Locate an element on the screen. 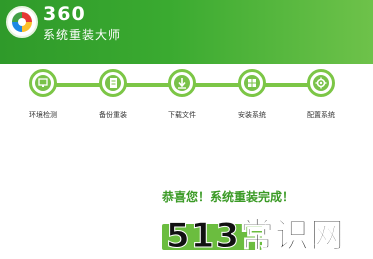 The height and width of the screenshot is (259, 373). app-logo is located at coordinates (22, 22).